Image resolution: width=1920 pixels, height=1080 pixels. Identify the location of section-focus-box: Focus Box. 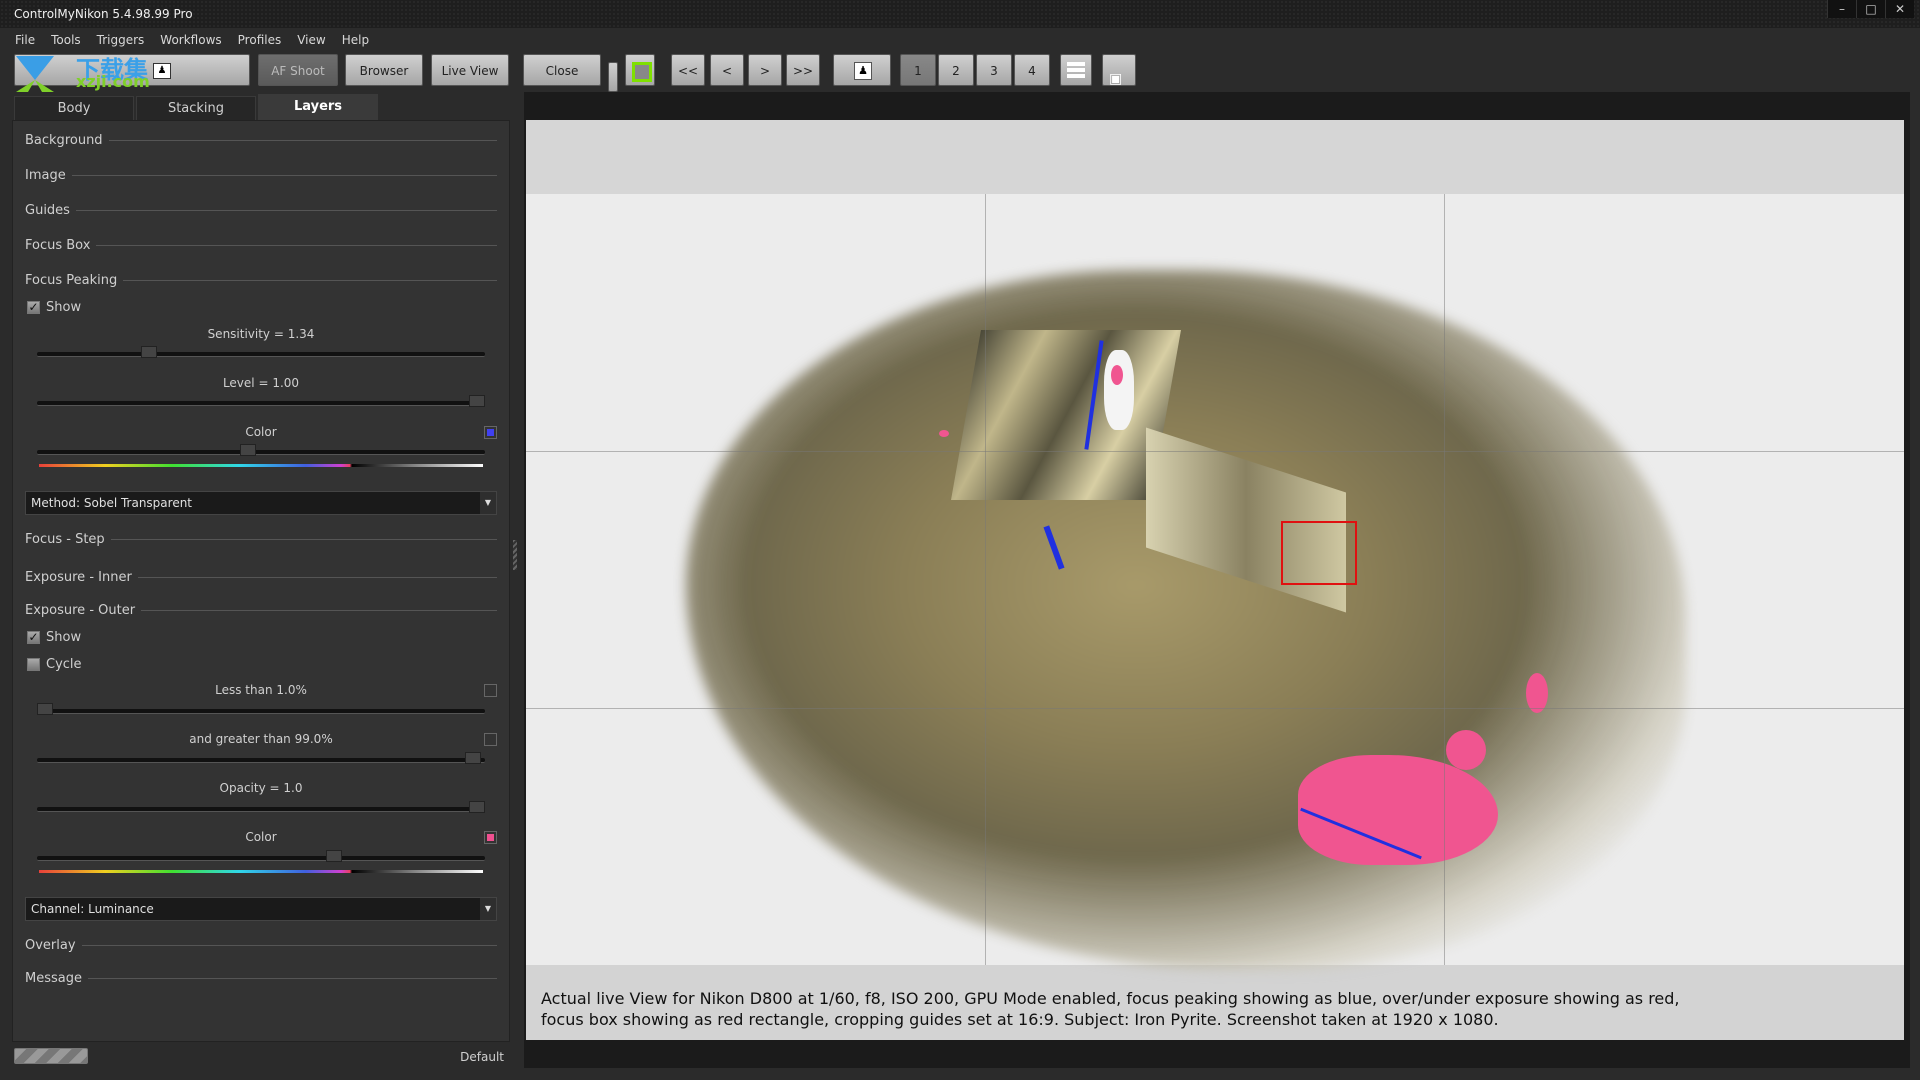
(261, 245).